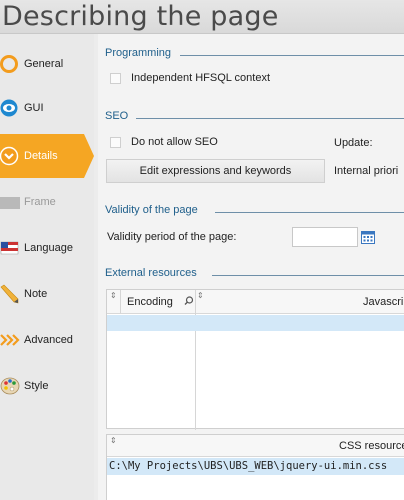  Describe the element at coordinates (41, 156) in the screenshot. I see `sidebar-item-label: Details` at that location.